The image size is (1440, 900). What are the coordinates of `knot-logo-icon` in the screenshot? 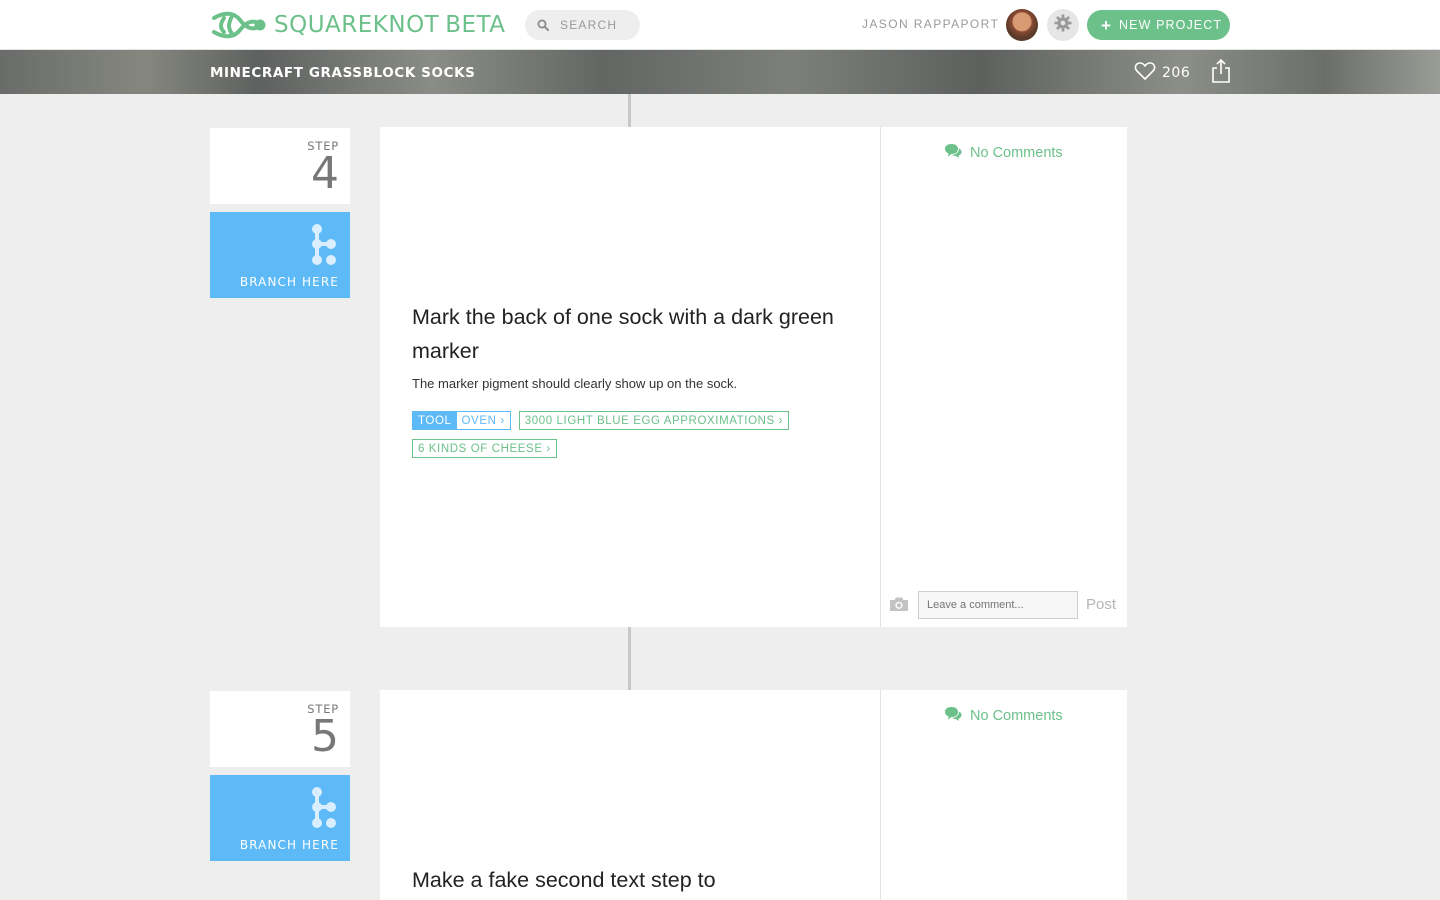 It's located at (238, 25).